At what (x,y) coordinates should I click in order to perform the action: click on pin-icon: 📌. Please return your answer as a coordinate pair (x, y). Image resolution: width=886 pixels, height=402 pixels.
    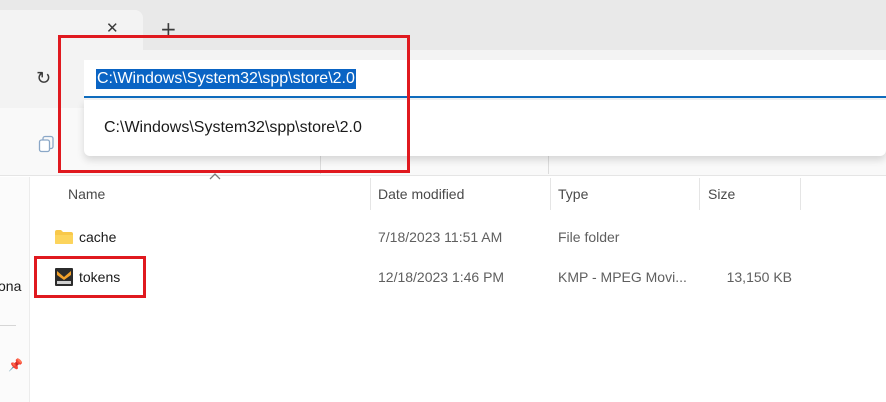
    Looking at the image, I should click on (15, 365).